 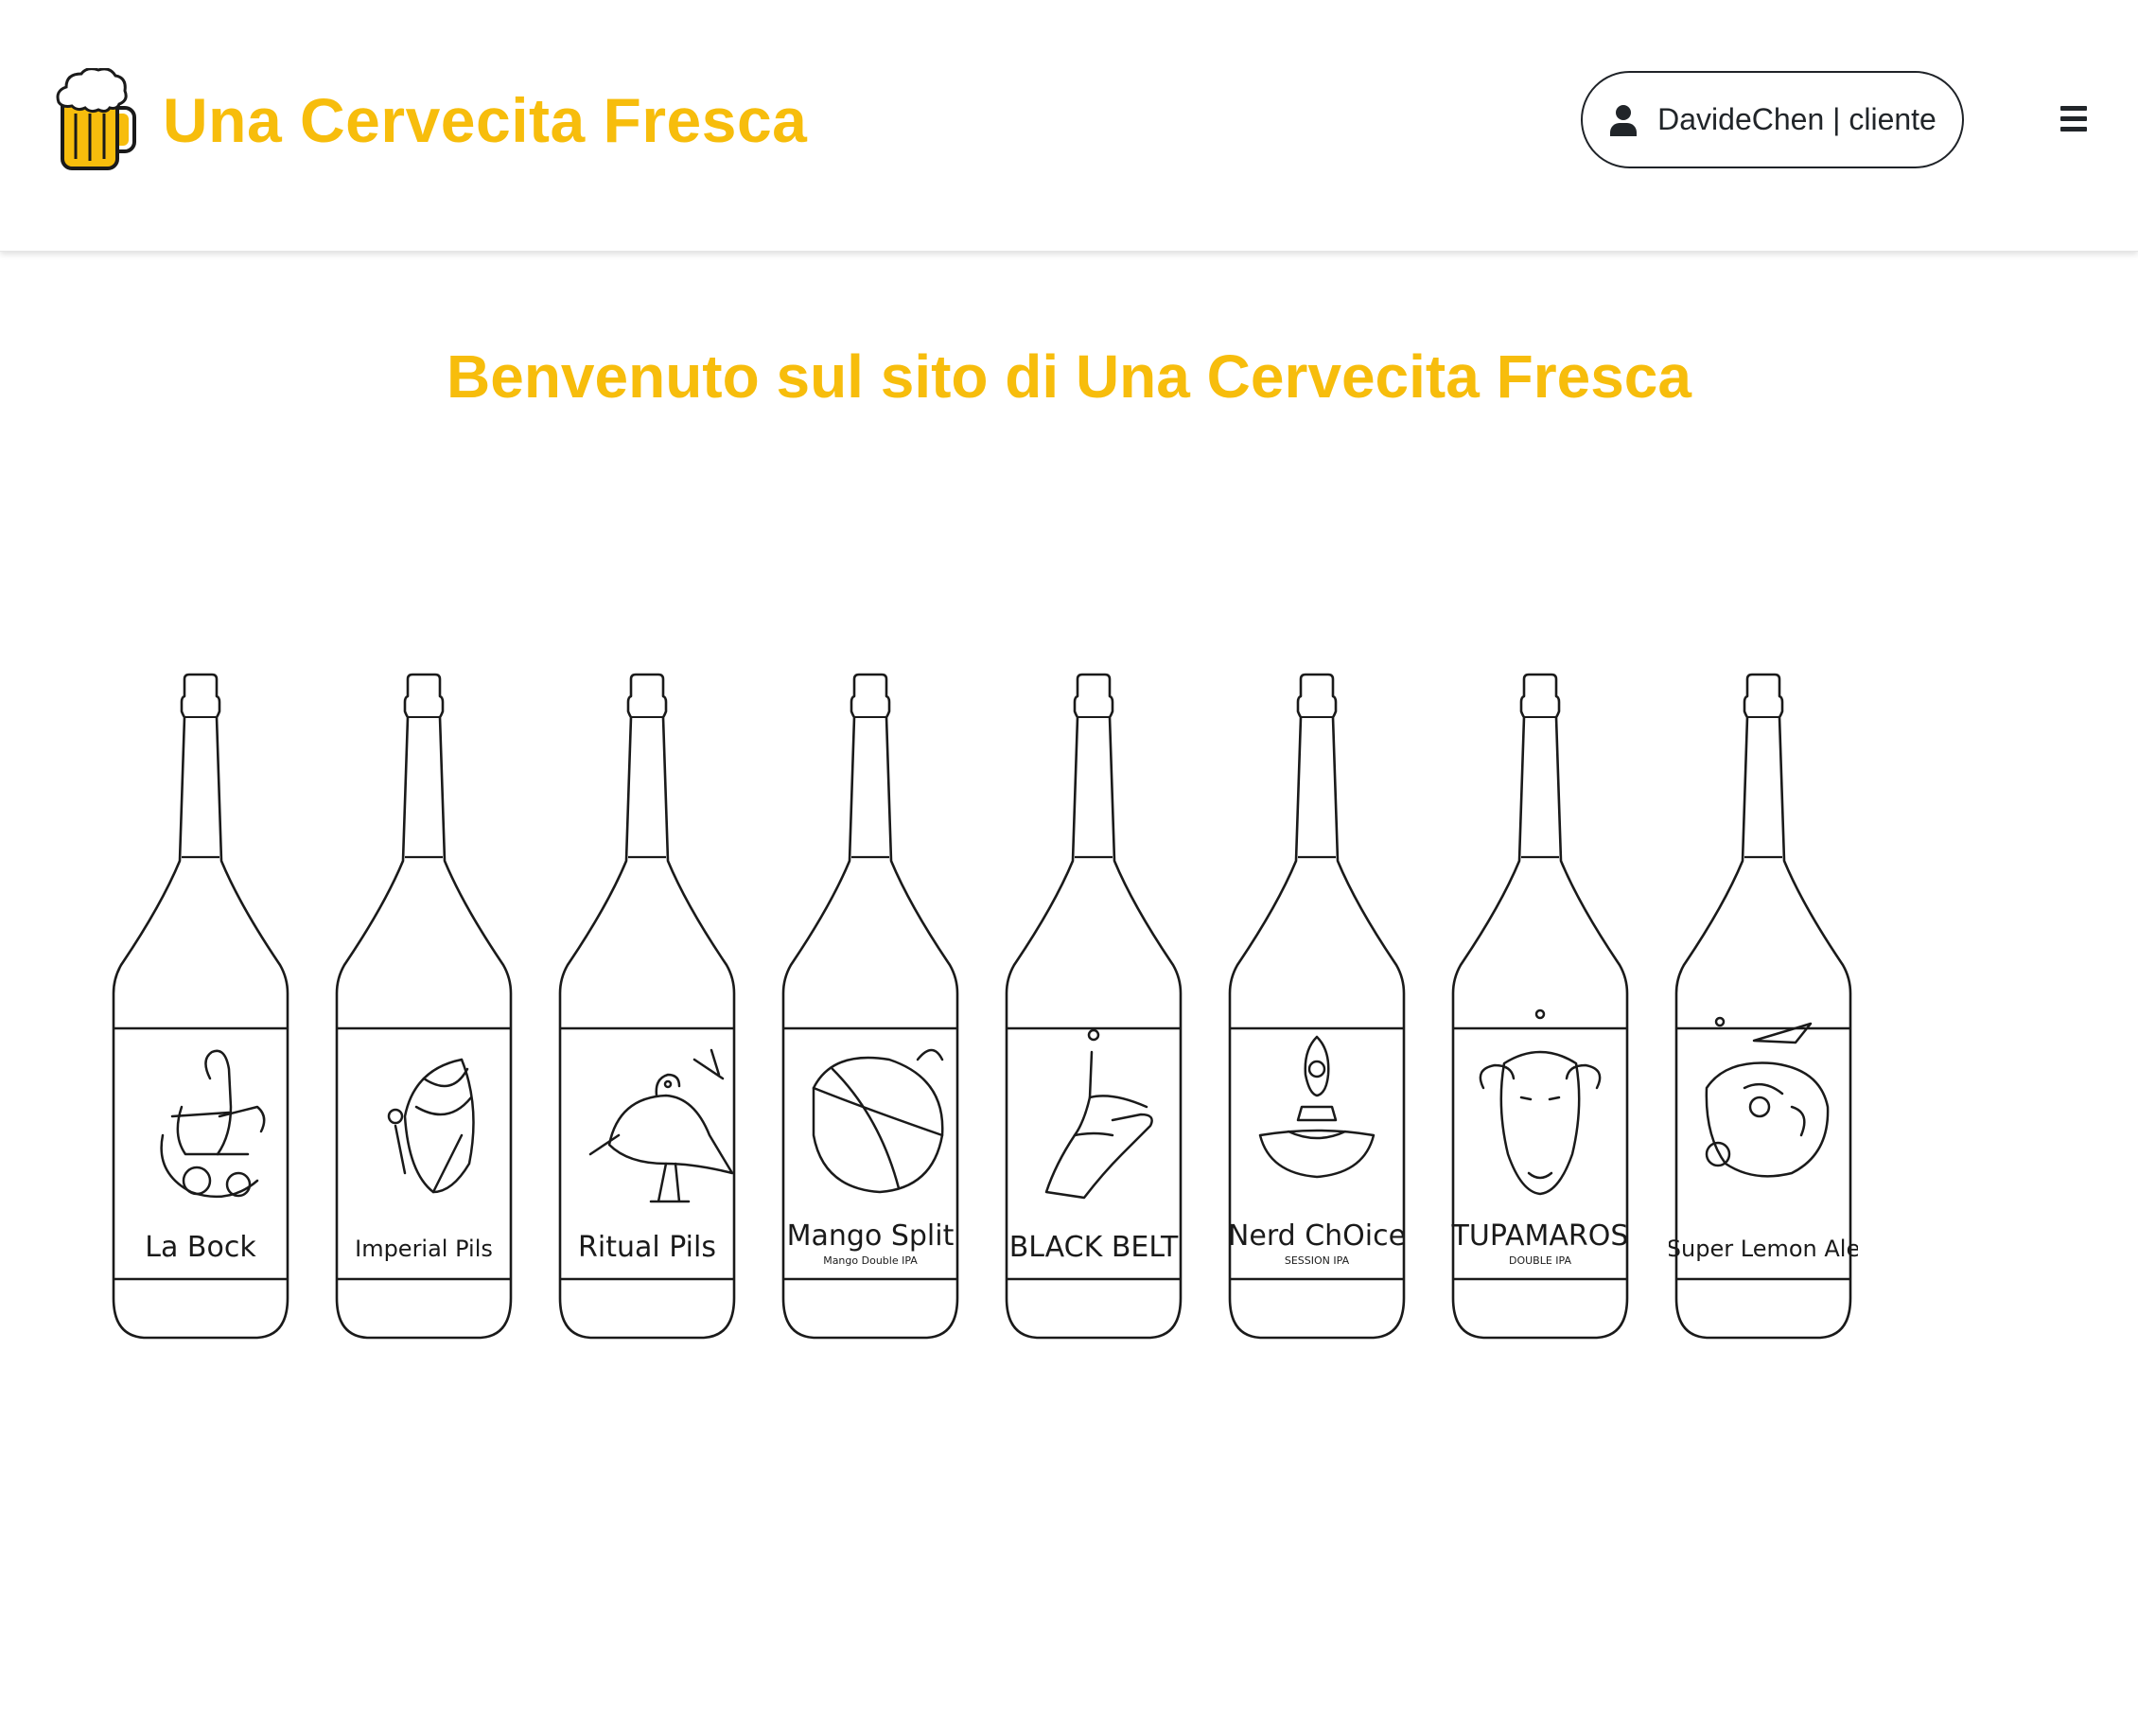 What do you see at coordinates (485, 120) in the screenshot?
I see `brand-name: Una Cervecita Fresca` at bounding box center [485, 120].